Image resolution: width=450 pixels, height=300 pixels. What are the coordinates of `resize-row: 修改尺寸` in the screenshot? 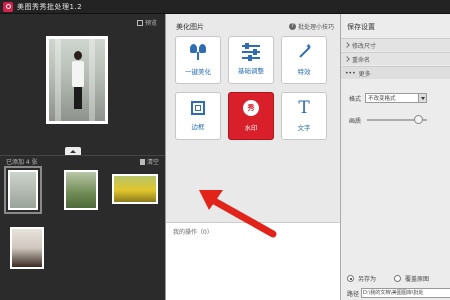 It's located at (395, 44).